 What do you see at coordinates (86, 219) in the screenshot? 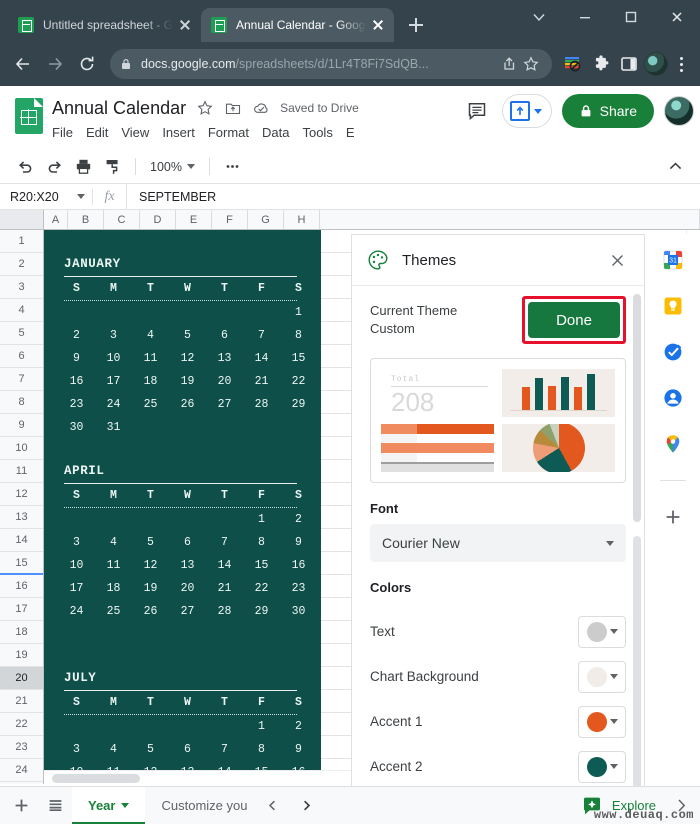
I see `column-header-B: B` at bounding box center [86, 219].